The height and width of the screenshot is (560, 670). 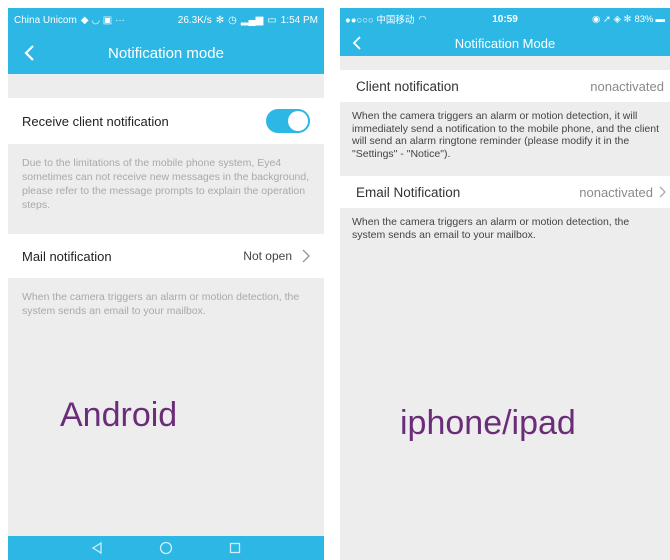 What do you see at coordinates (103, 20) in the screenshot?
I see `notification-icons: ◆ ◡ ▣ ···` at bounding box center [103, 20].